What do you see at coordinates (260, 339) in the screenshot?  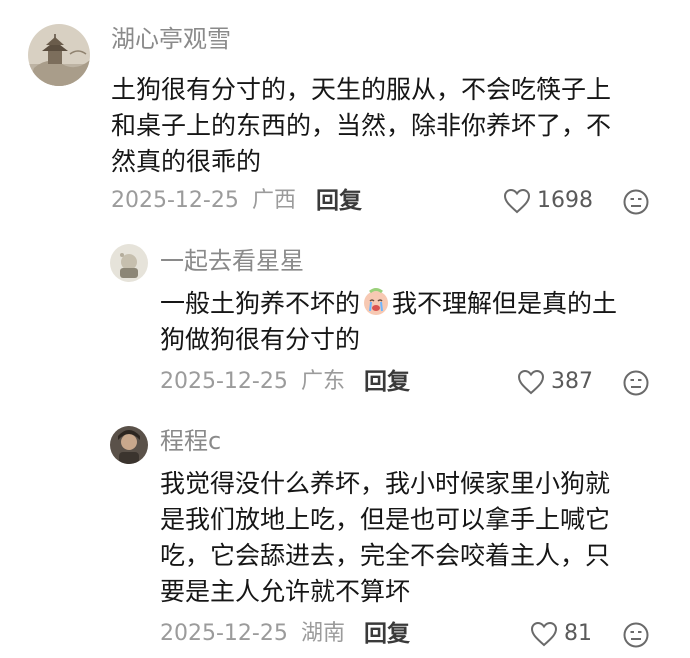 I see `comment-text-line: 狗做狗很有分寸的` at bounding box center [260, 339].